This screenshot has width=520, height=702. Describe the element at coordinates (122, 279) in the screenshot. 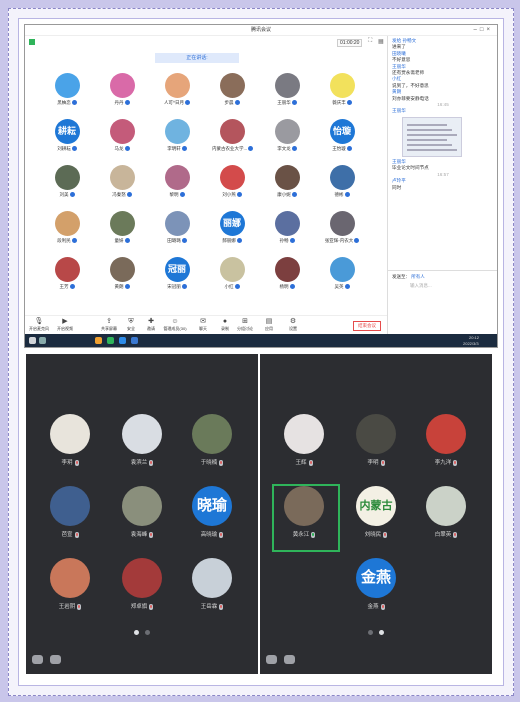

I see `participant-tile: 黄朗` at that location.